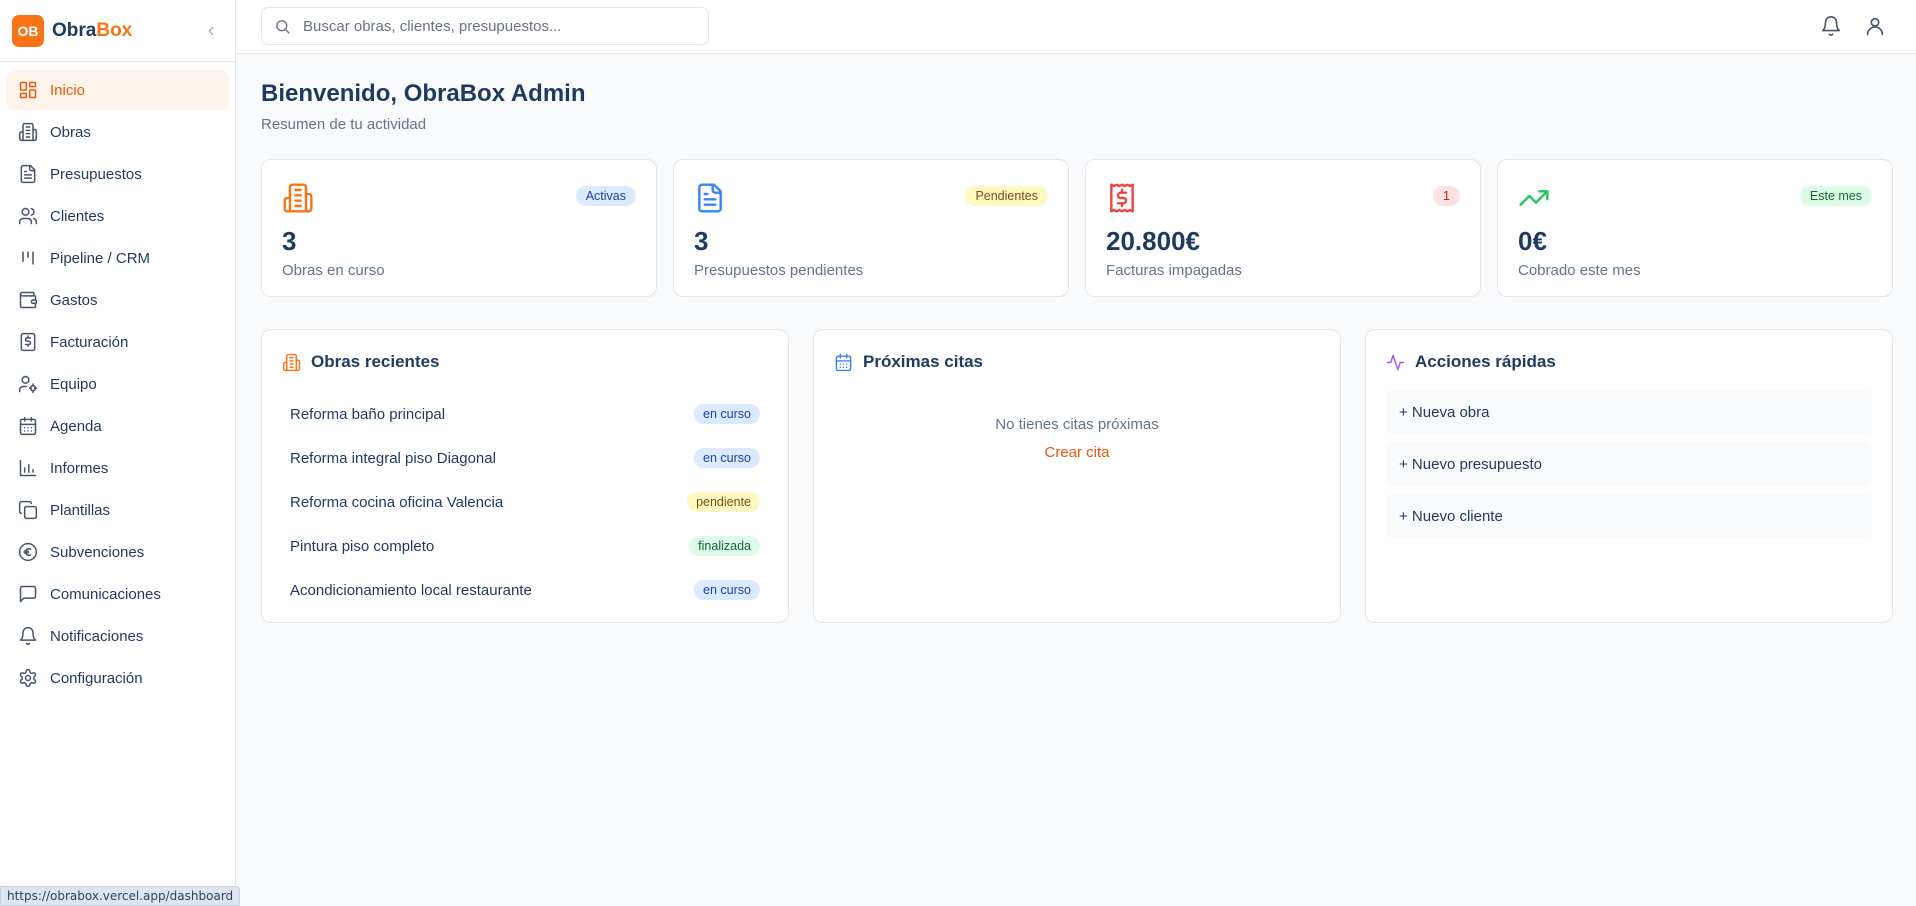 This screenshot has width=1916, height=906. Describe the element at coordinates (1446, 196) in the screenshot. I see `status-badge: 1` at that location.